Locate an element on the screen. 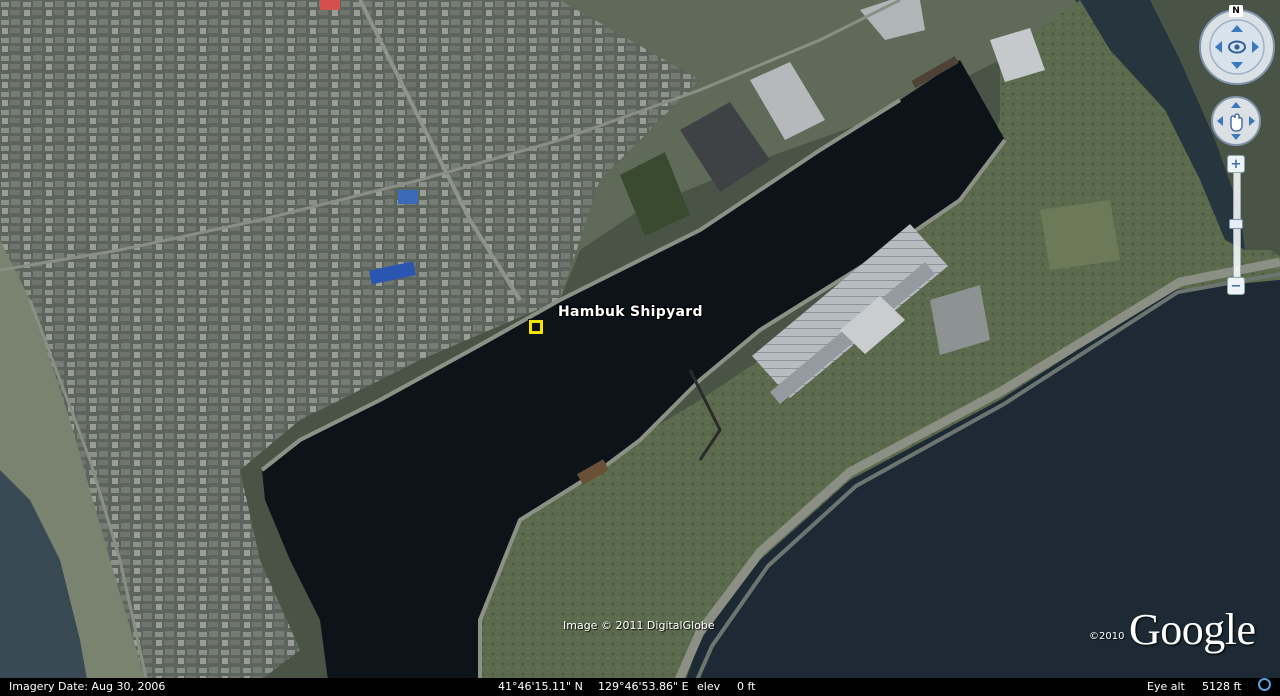  streaming-progress-icon is located at coordinates (1264, 684).